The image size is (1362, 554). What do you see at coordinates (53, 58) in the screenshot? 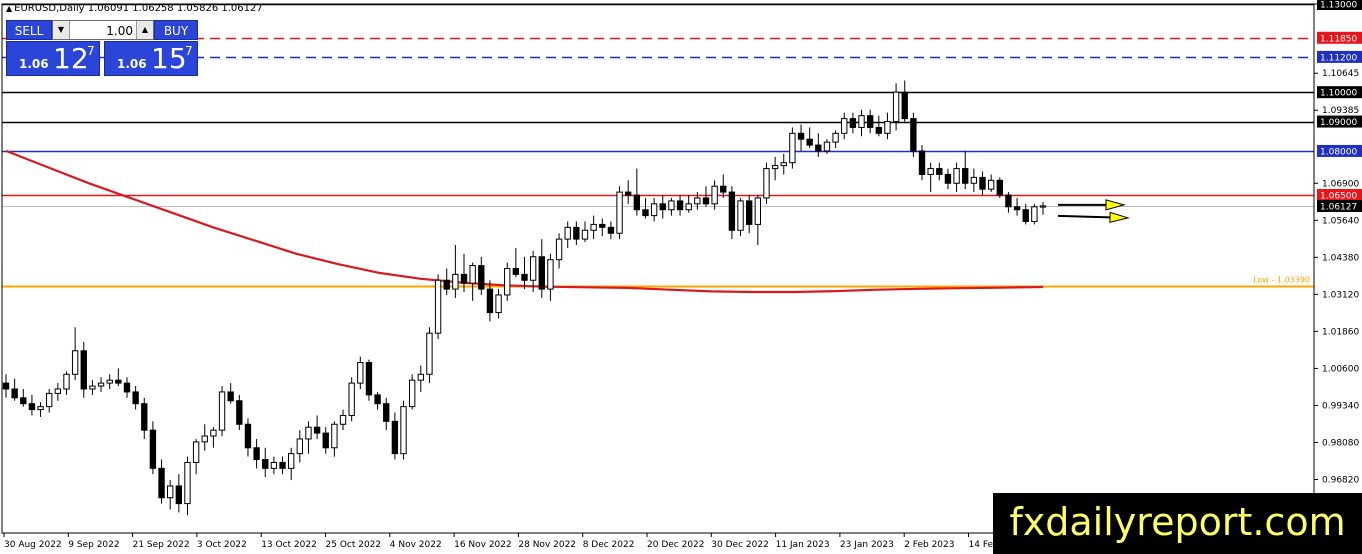
I see `sell-quote: 1.06 12 7` at bounding box center [53, 58].